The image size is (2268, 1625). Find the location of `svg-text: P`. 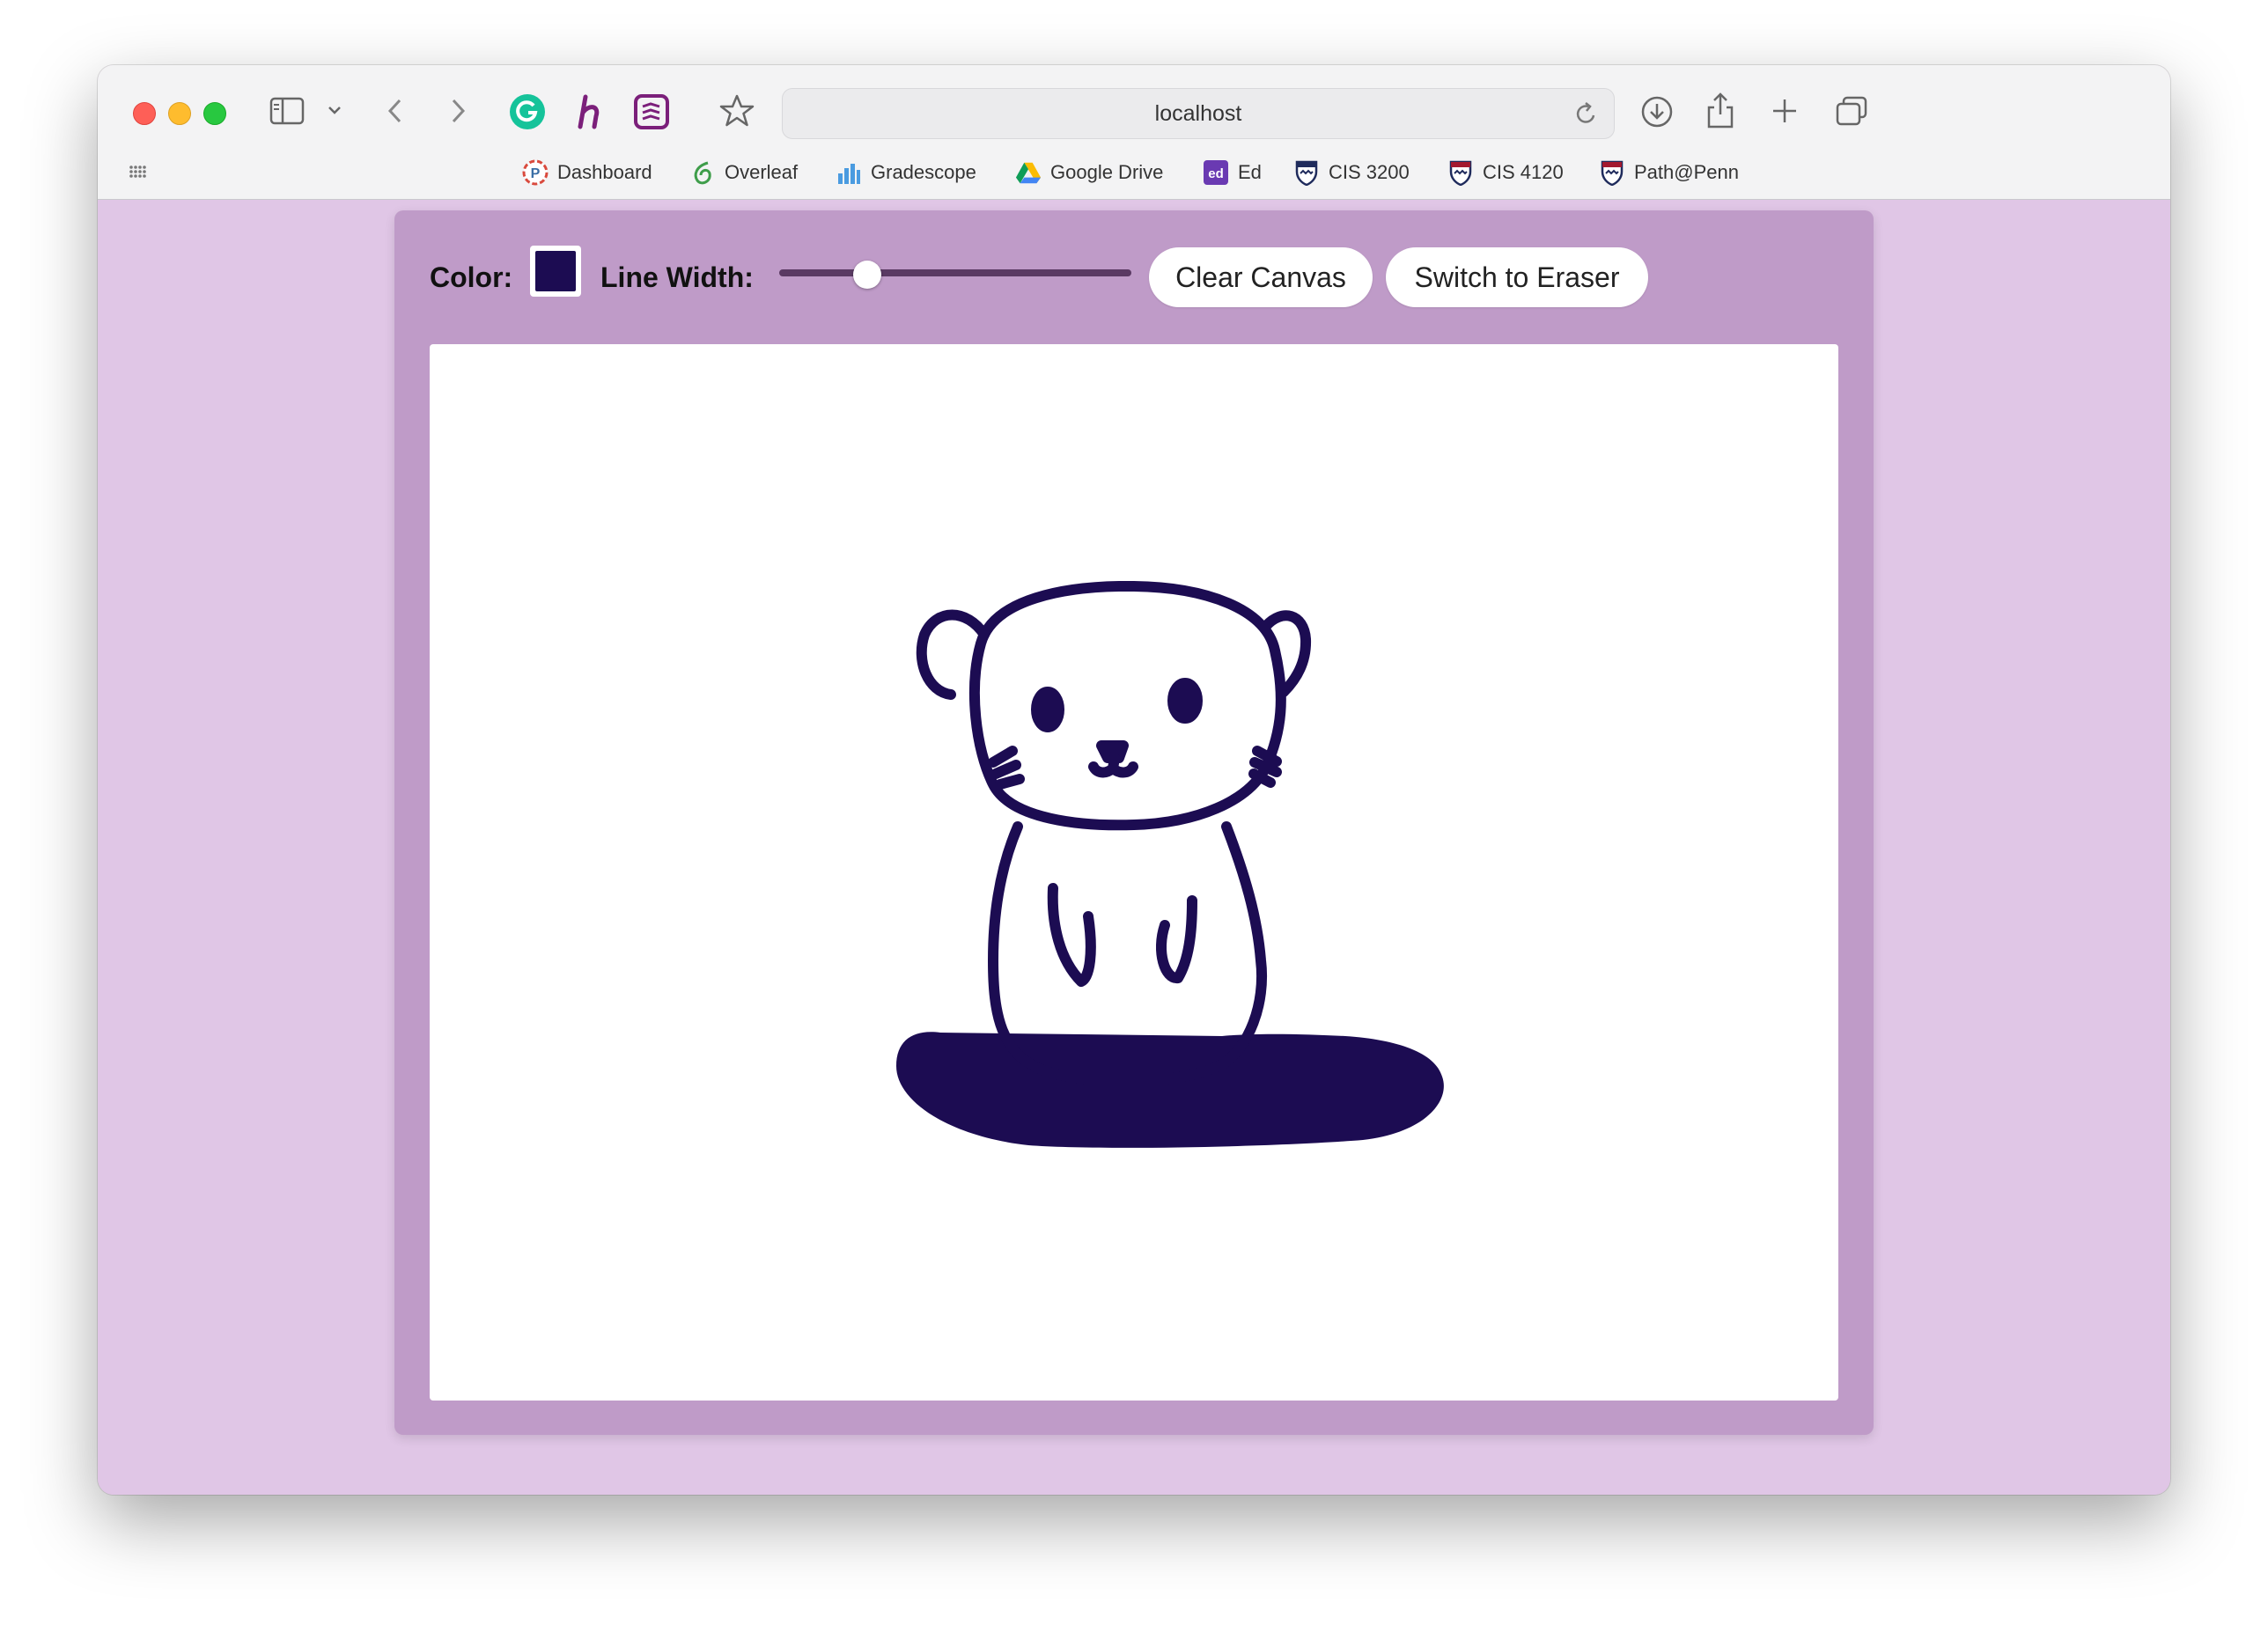

svg-text: P is located at coordinates (536, 173).